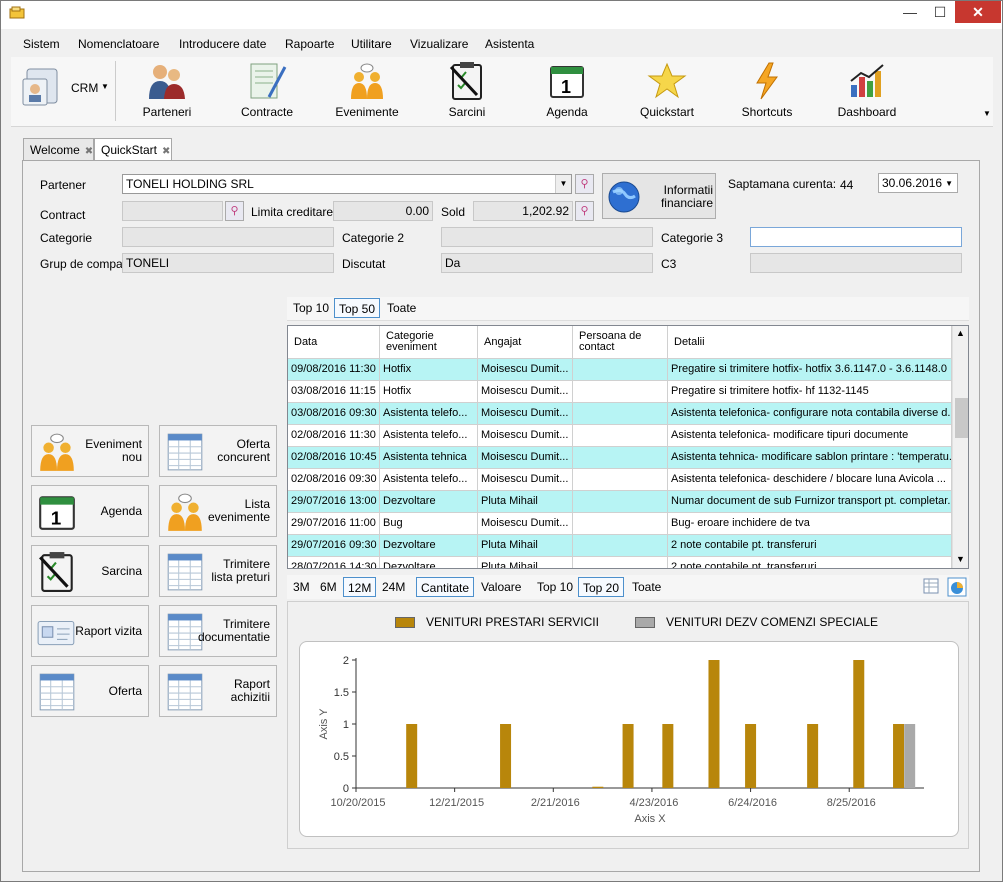 Image resolution: width=1003 pixels, height=882 pixels. I want to click on table-cell: 03/08/2016 09:30, so click(334, 414).